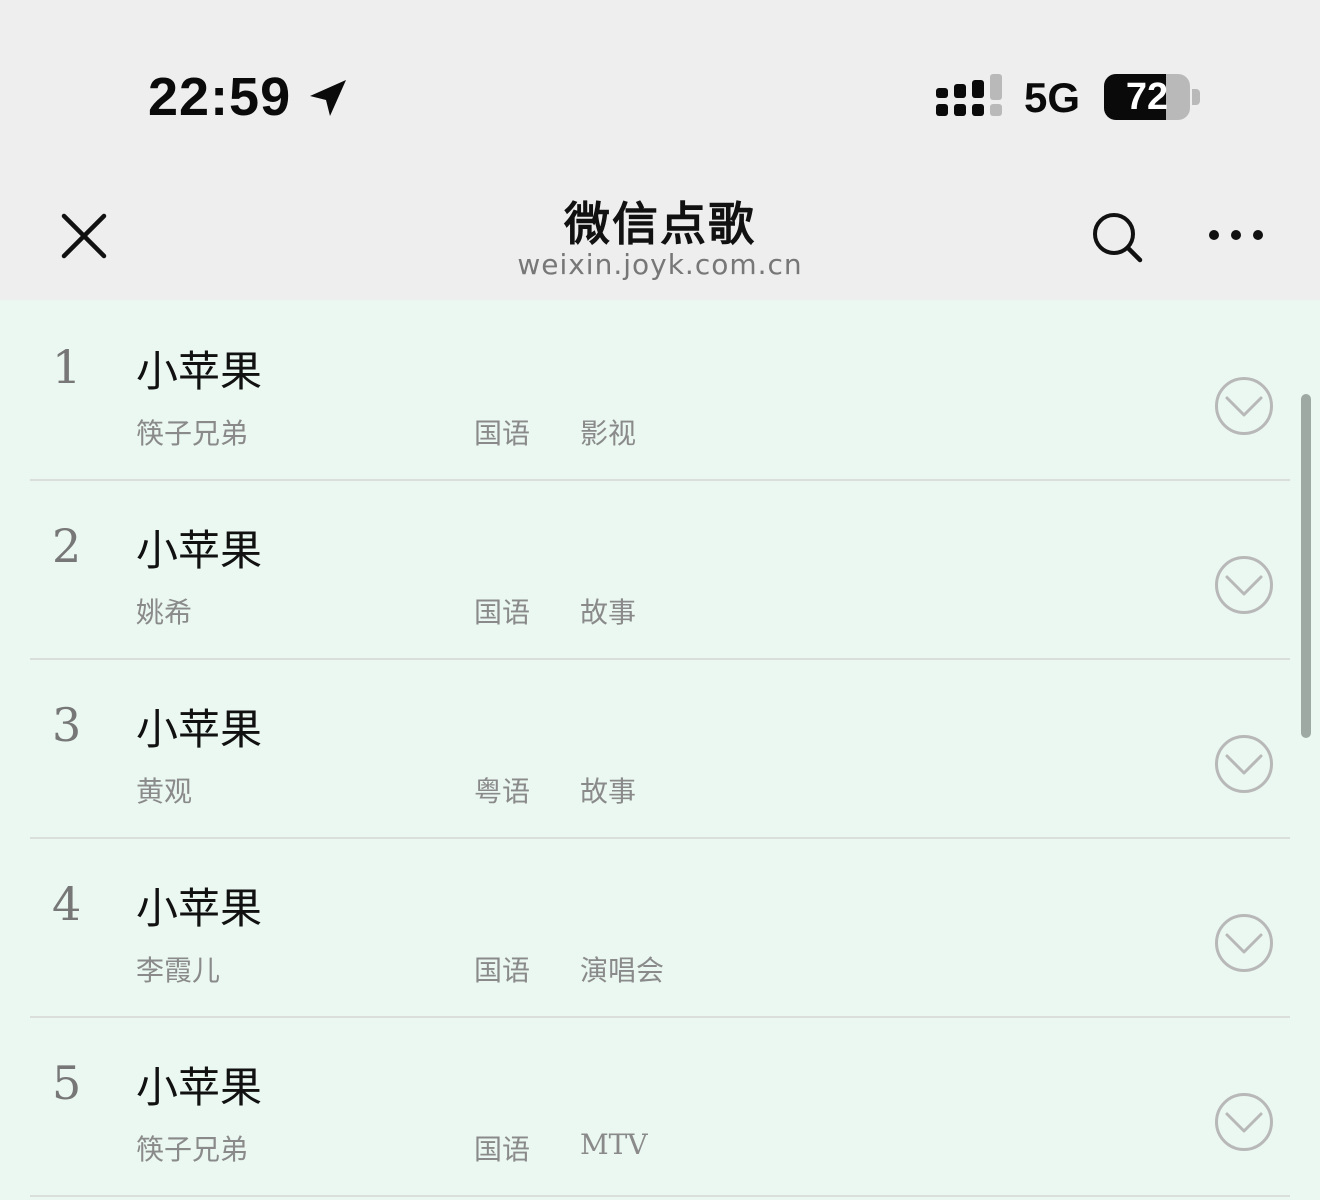 The image size is (1320, 1200). I want to click on song-row-3: 3 小苹果 黄观 粤语 故事, so click(660, 748).